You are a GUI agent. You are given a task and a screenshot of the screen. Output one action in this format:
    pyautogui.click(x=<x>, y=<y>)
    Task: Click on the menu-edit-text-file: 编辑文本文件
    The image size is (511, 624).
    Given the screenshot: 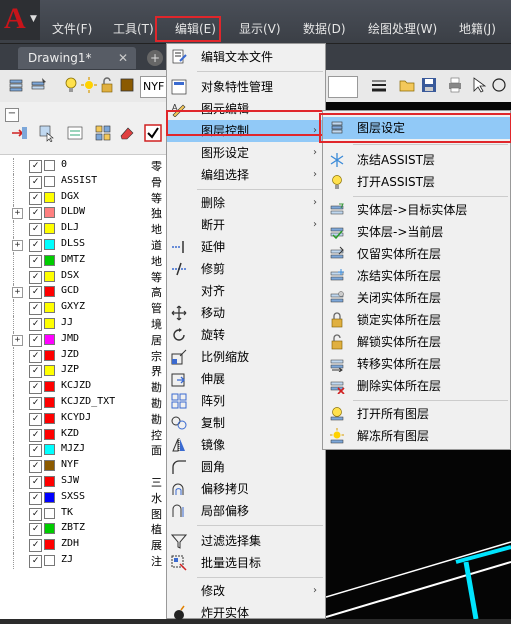 What is the action you would take?
    pyautogui.click(x=246, y=57)
    